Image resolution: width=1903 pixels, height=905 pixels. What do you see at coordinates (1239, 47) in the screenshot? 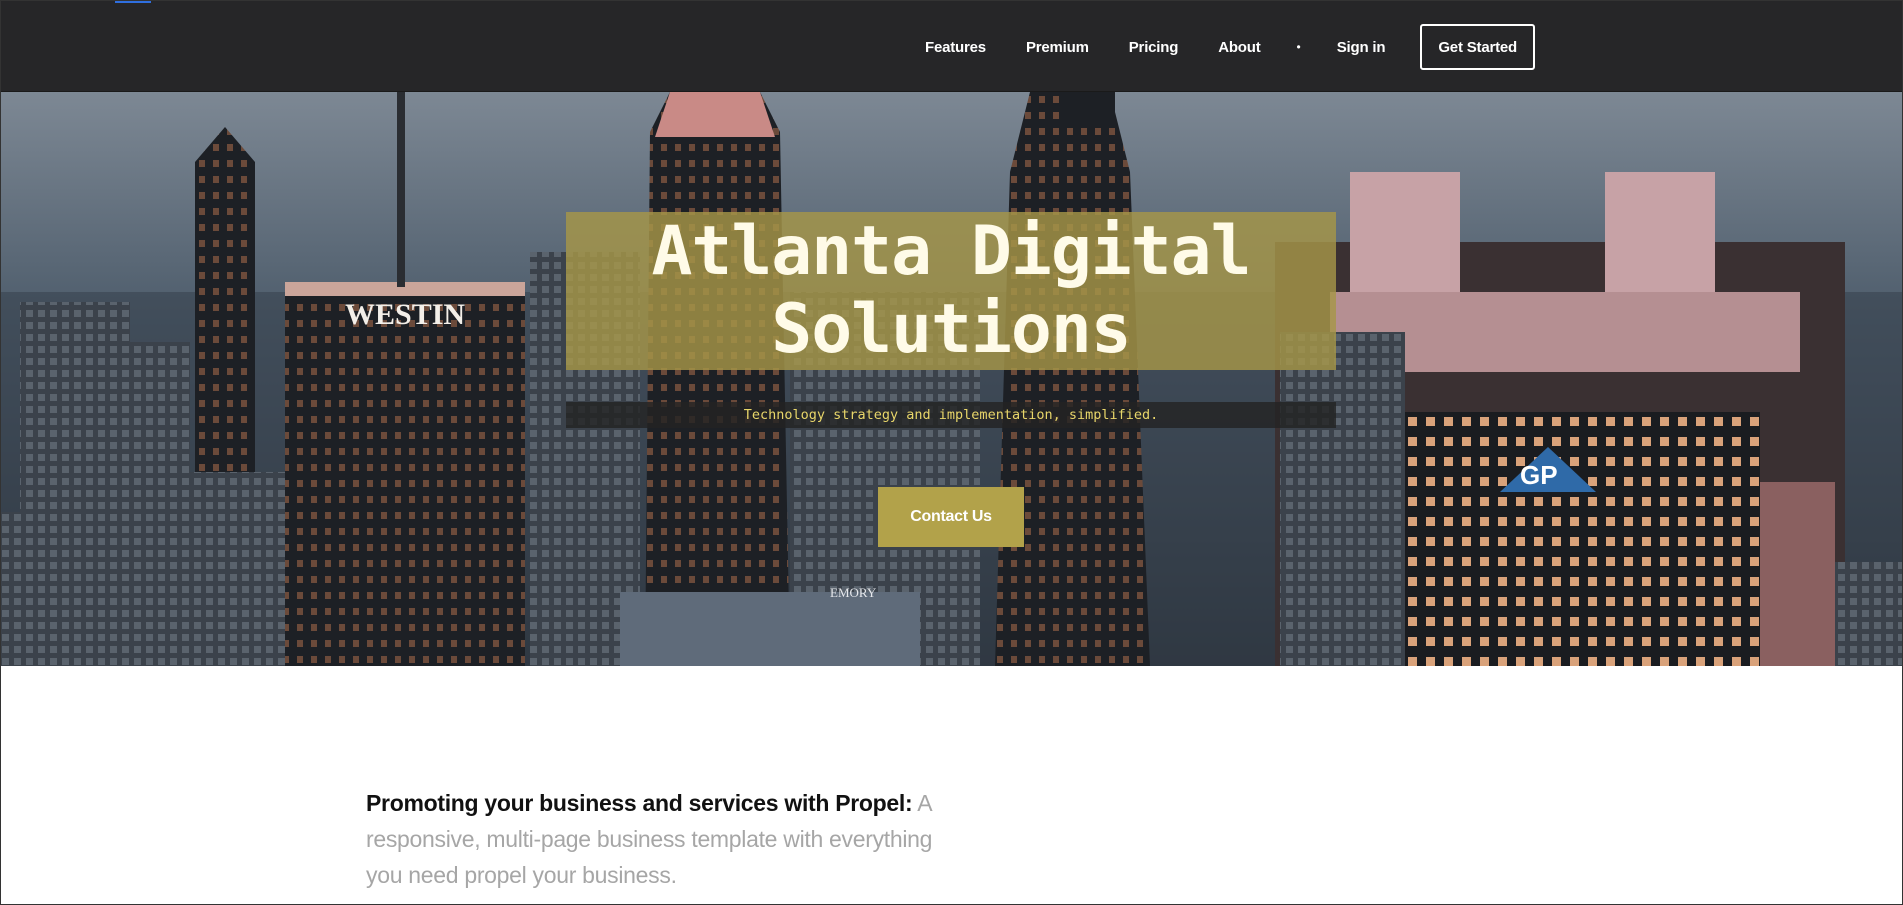
I see `nav-about-link: About` at bounding box center [1239, 47].